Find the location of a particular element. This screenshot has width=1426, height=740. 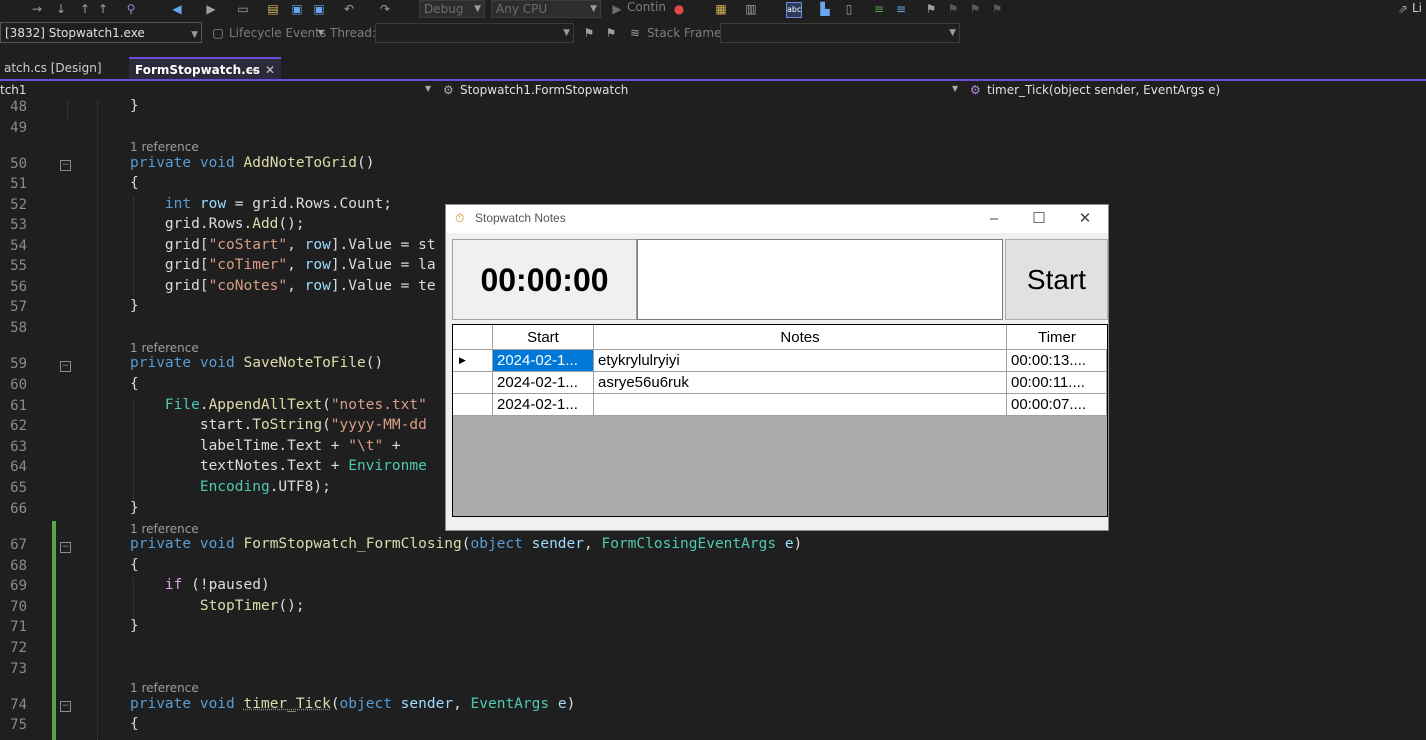

code-line: StopTimer(); is located at coordinates (252, 606).